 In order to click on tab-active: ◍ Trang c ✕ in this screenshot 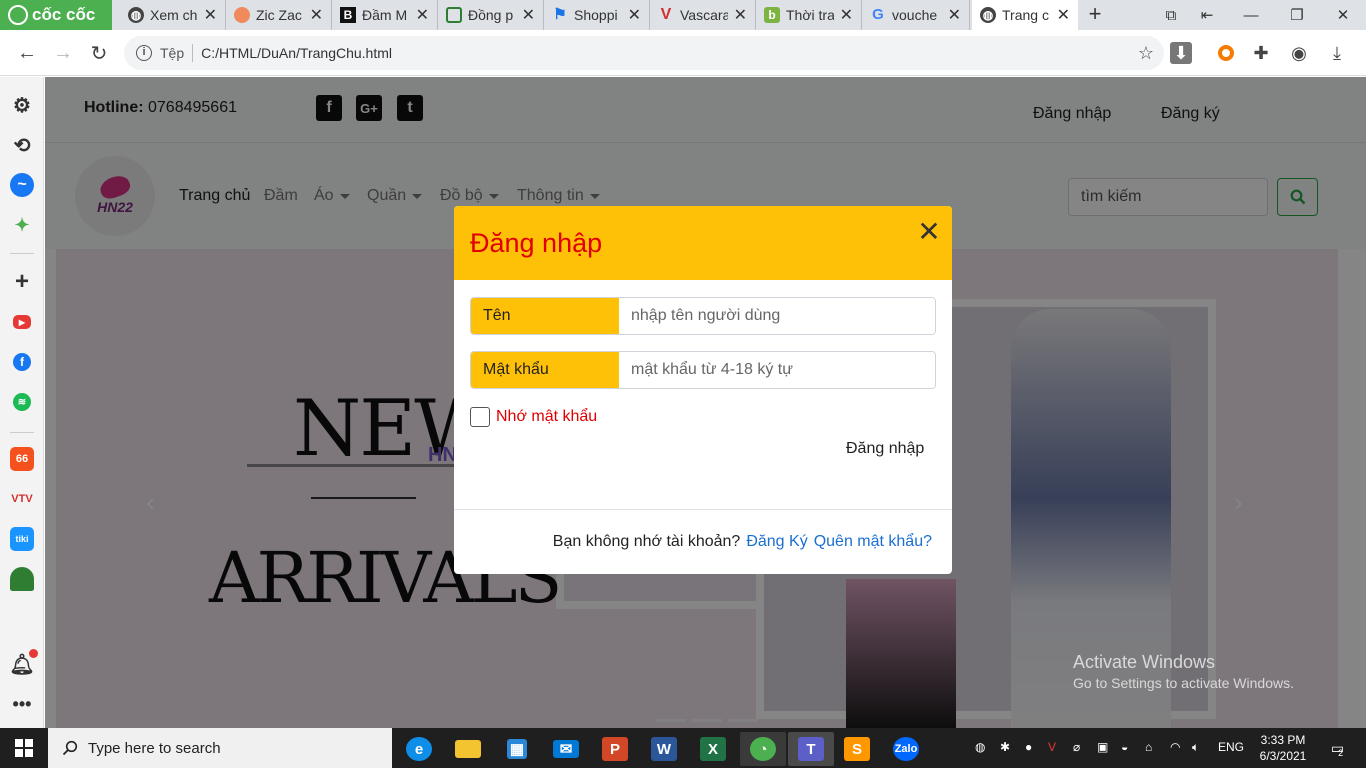, I will do `click(1025, 15)`.